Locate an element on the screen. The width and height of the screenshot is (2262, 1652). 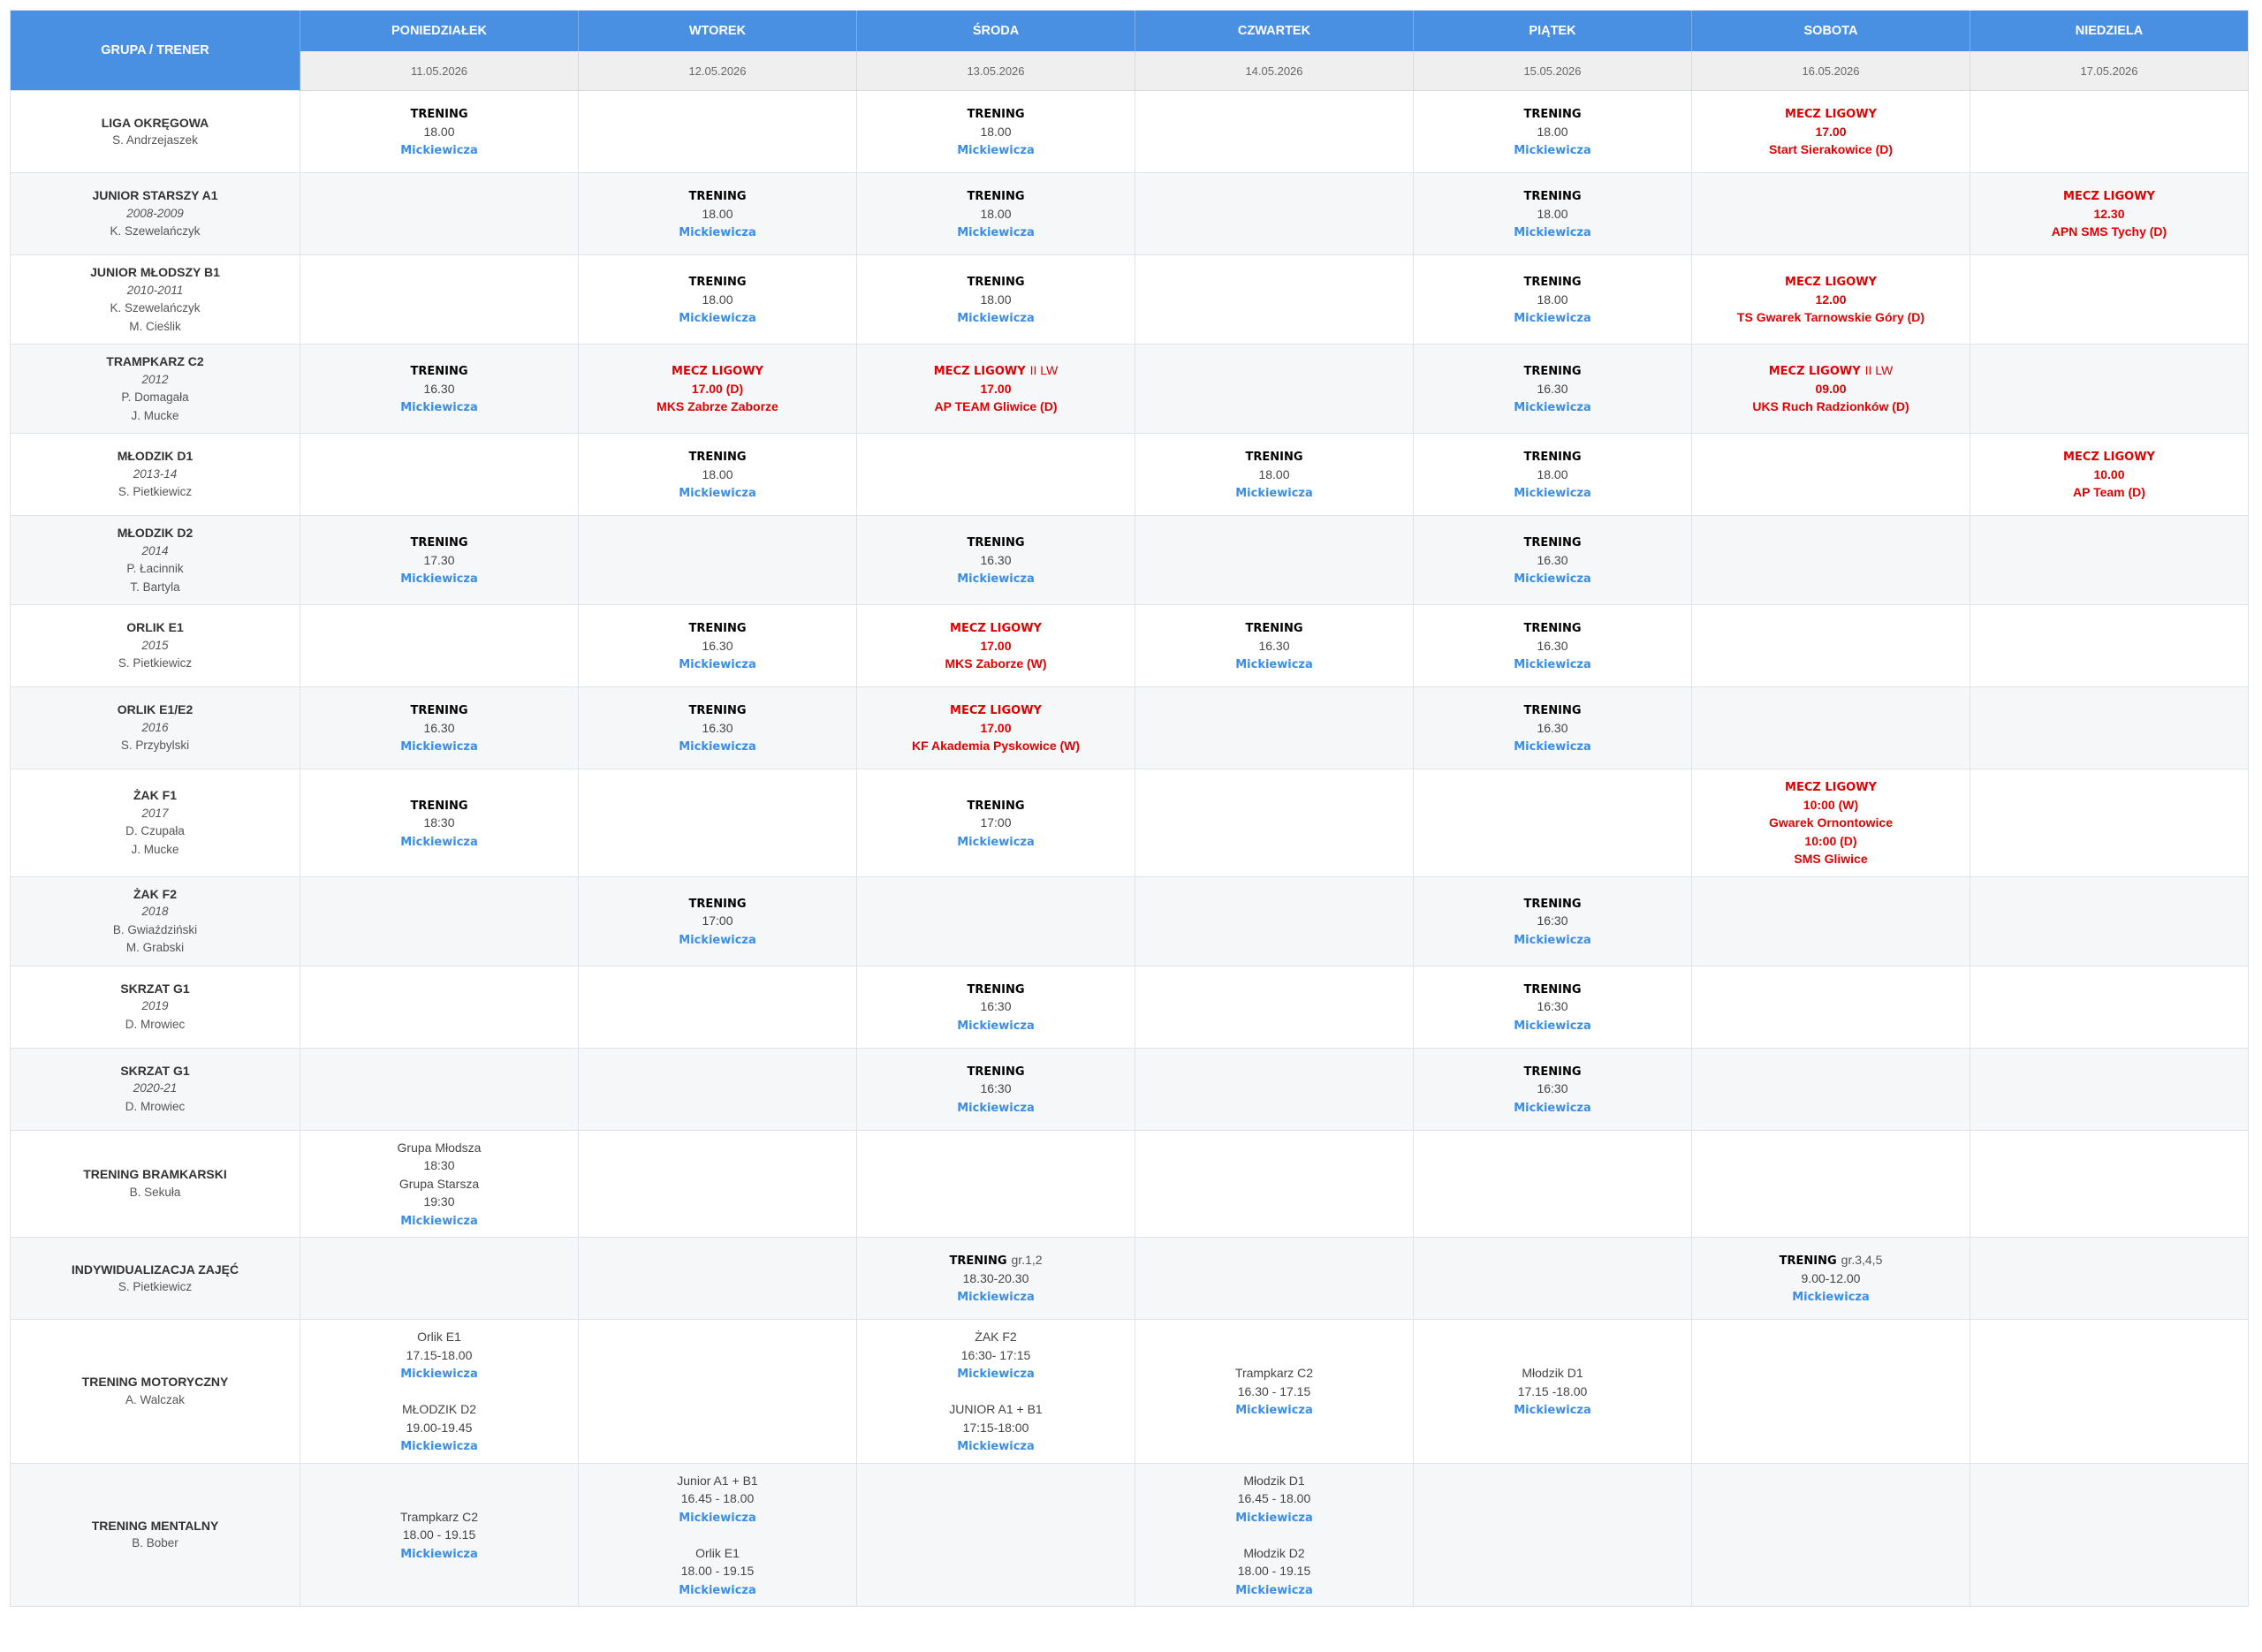
schedule-cell: TRENING 18.00 Mickiewicza is located at coordinates (995, 131).